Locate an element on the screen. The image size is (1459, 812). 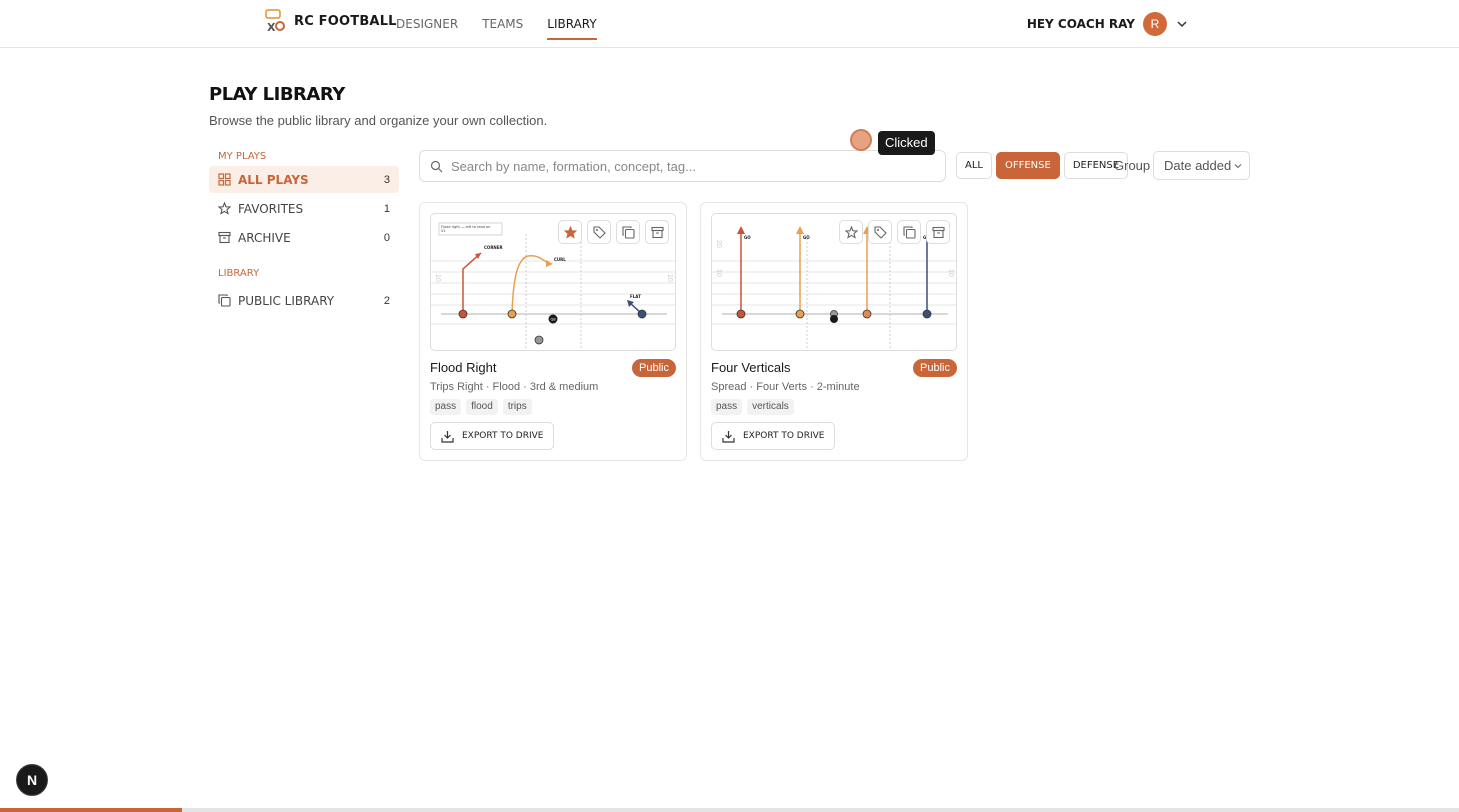
tag-list: pass flood trips is located at coordinates (481, 407).